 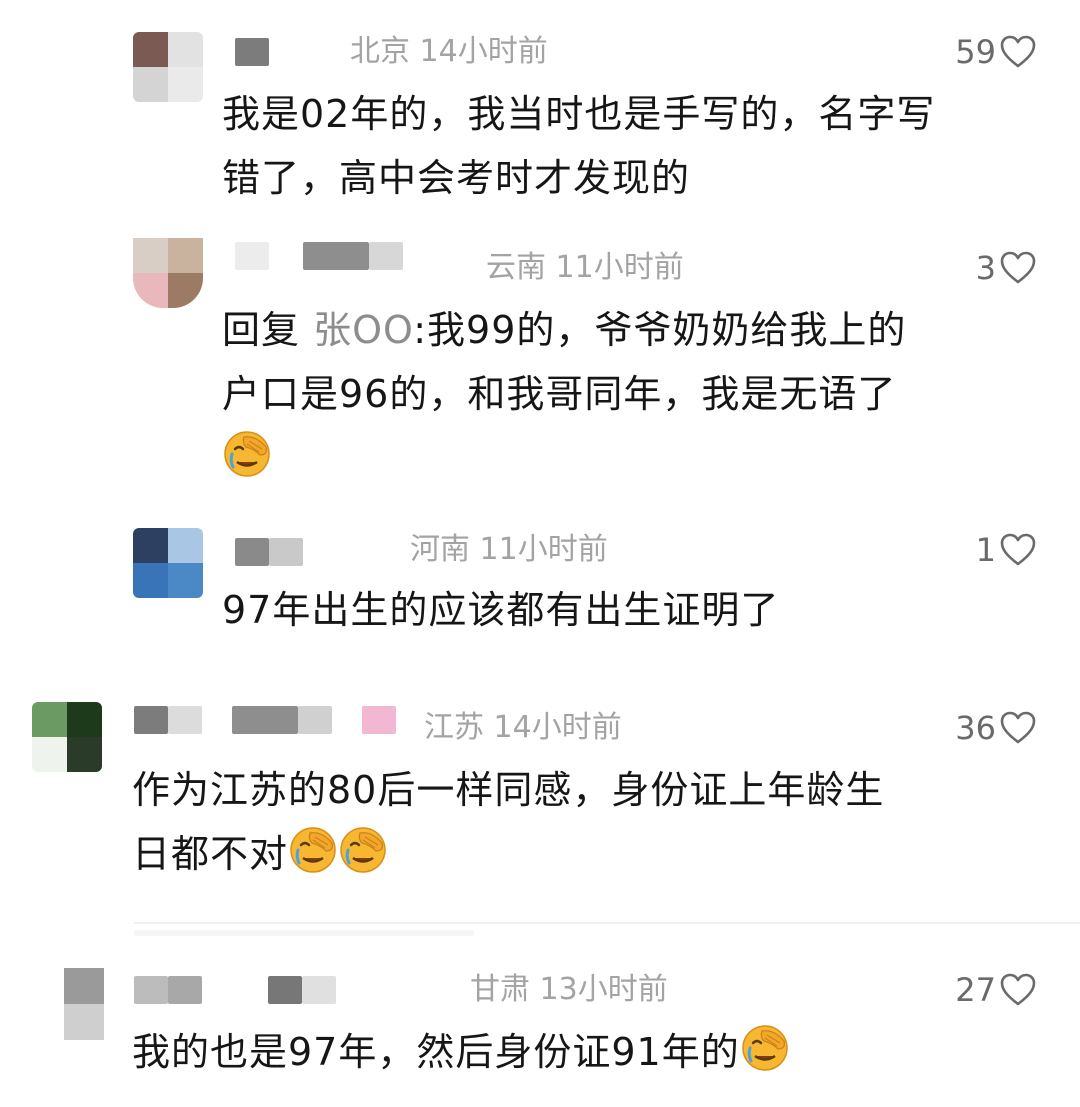 What do you see at coordinates (585, 267) in the screenshot?
I see `location-time: 云南 11小时前` at bounding box center [585, 267].